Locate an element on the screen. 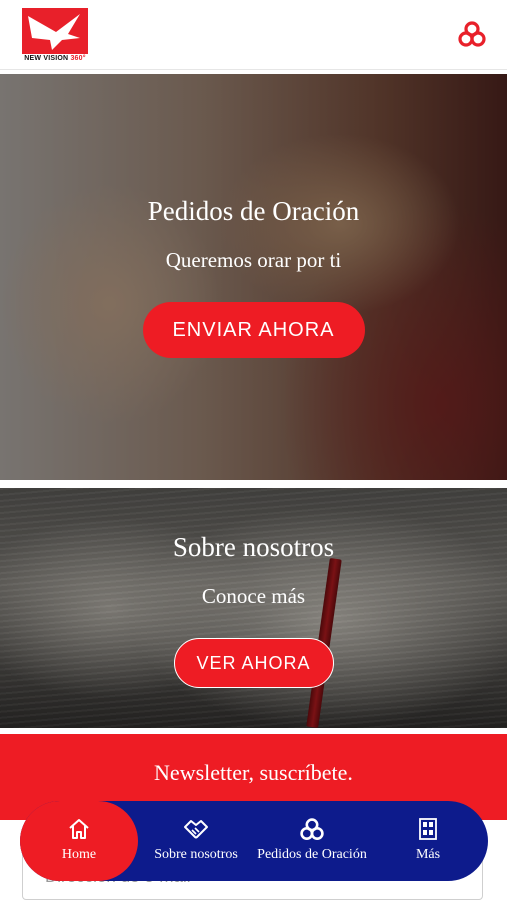 Image resolution: width=507 pixels, height=900 pixels. nav-label-pedidos: Pedidos de Oración is located at coordinates (312, 854).